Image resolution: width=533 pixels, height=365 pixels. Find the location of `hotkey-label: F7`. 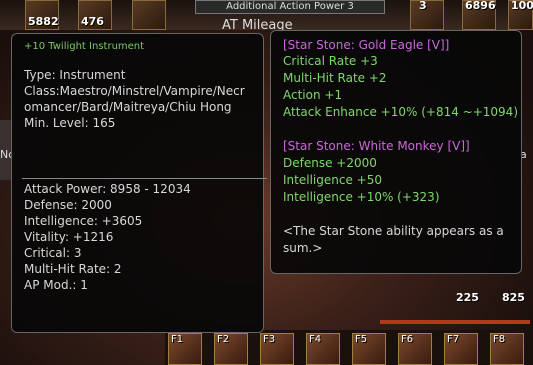

hotkey-label: F7 is located at coordinates (453, 339).